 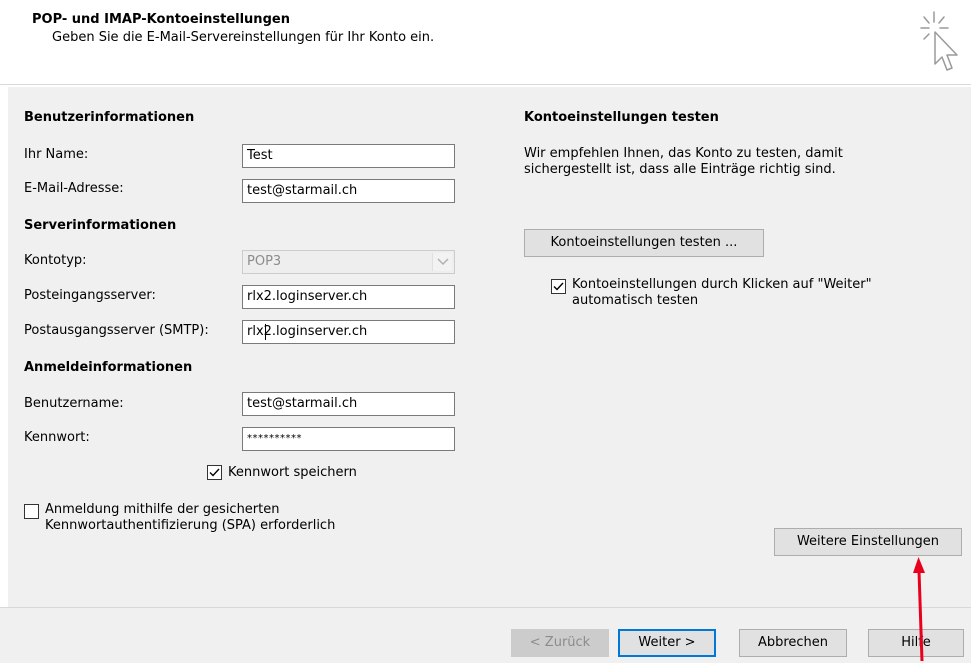 I want to click on chevron-down-icon, so click(x=442, y=262).